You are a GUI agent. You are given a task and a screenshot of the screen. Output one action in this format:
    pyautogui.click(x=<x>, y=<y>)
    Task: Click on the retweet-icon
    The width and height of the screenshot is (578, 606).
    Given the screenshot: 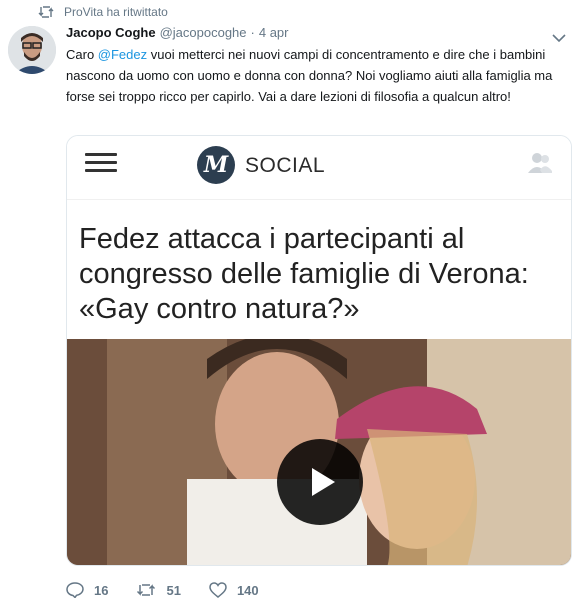 What is the action you would take?
    pyautogui.click(x=46, y=12)
    